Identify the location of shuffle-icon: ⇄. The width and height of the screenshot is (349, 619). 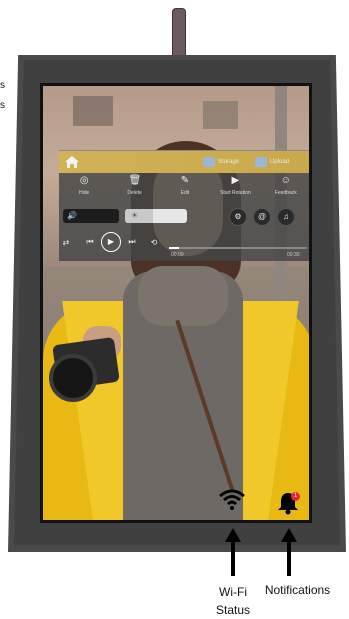
(66, 242).